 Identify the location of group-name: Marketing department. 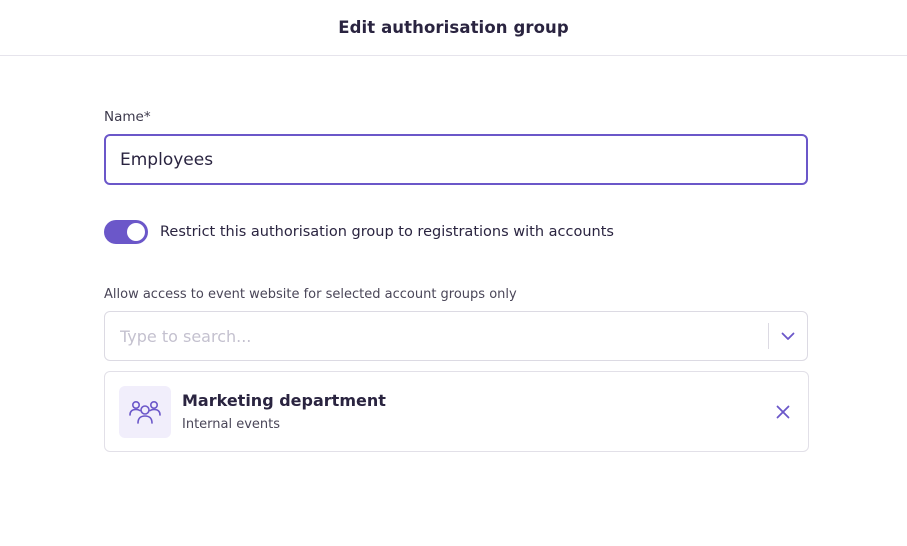
(284, 400).